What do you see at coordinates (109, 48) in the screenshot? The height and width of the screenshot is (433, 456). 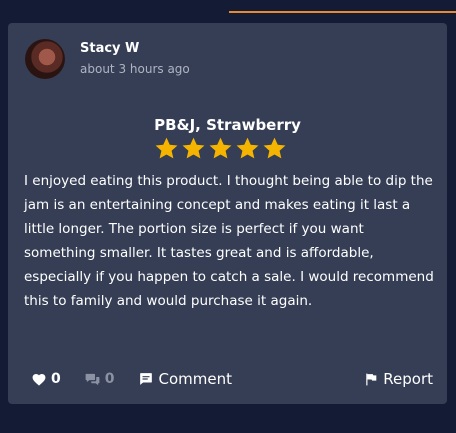 I see `author-name: Stacy W` at bounding box center [109, 48].